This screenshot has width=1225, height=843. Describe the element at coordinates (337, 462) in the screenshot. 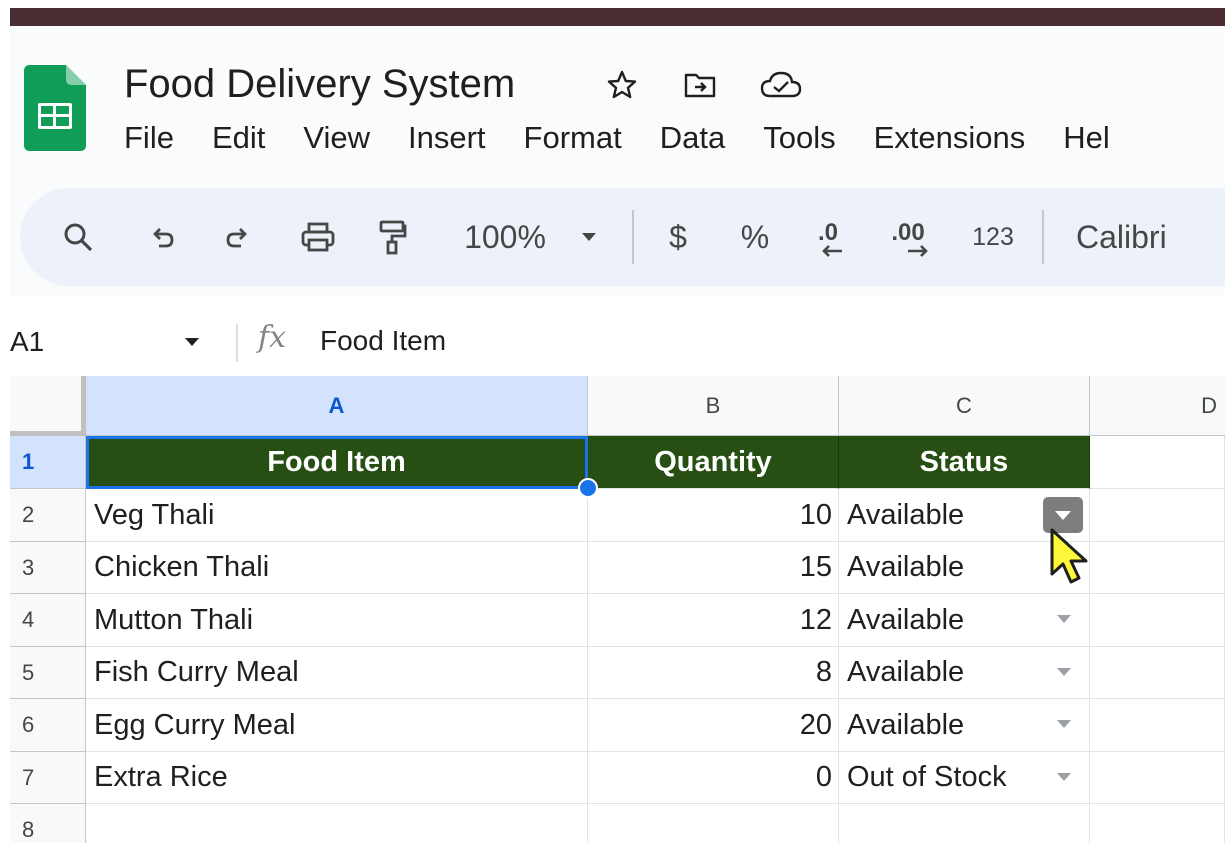

I see `cell-a1: Food Item` at that location.